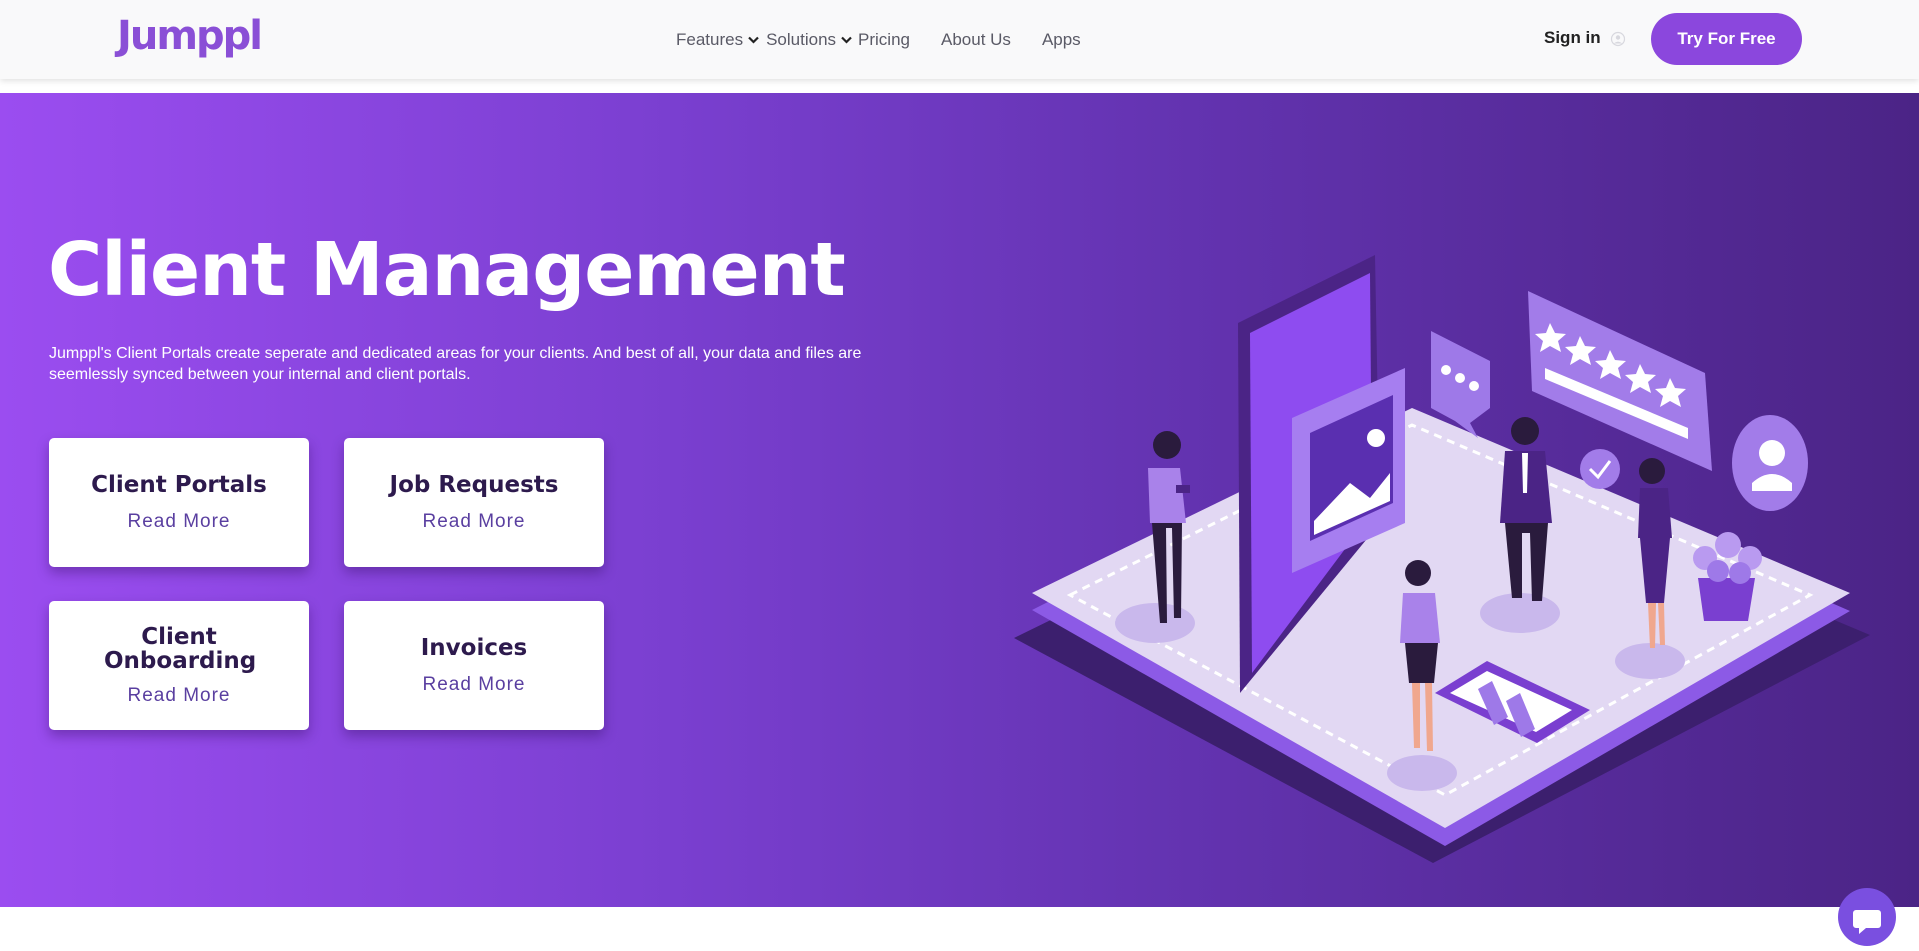  I want to click on nav-features: Features, so click(717, 40).